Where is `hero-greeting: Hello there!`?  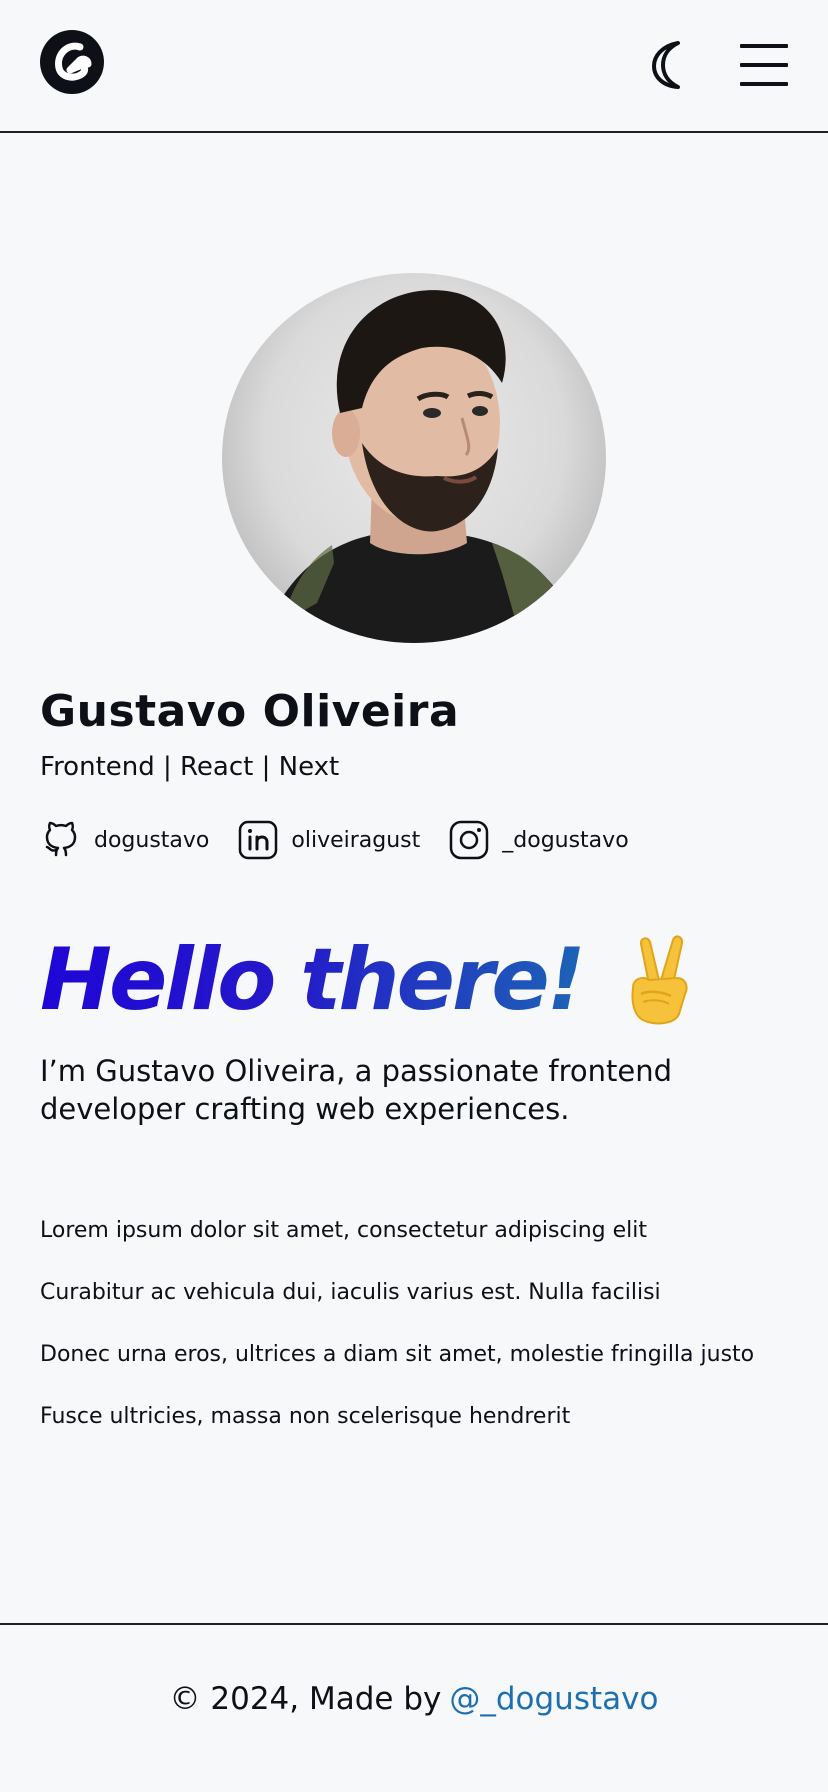
hero-greeting: Hello there! is located at coordinates (369, 980).